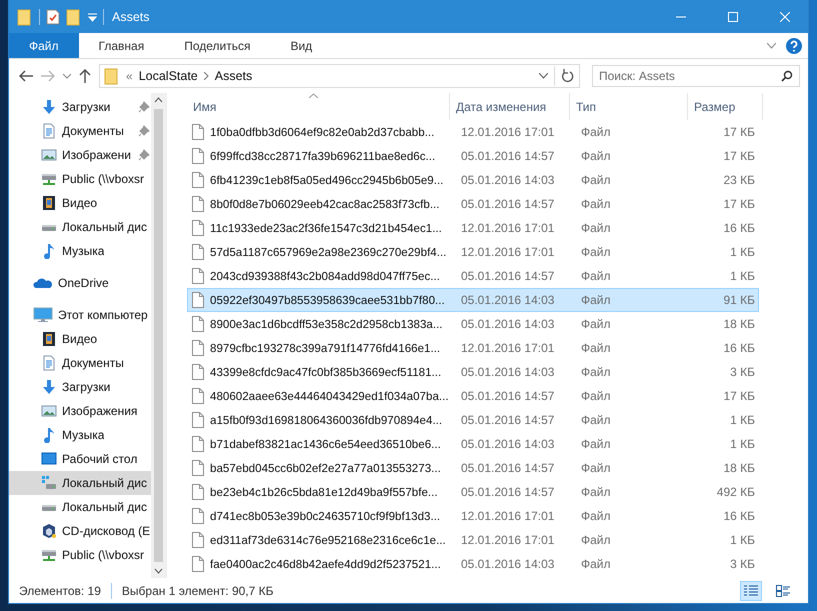 This screenshot has width=817, height=611. Describe the element at coordinates (473, 444) in the screenshot. I see `file-row: b71dabef83821ac1436c6e54eed36510be6... 05.01.2016 14:03 Файл 1 КБ` at that location.